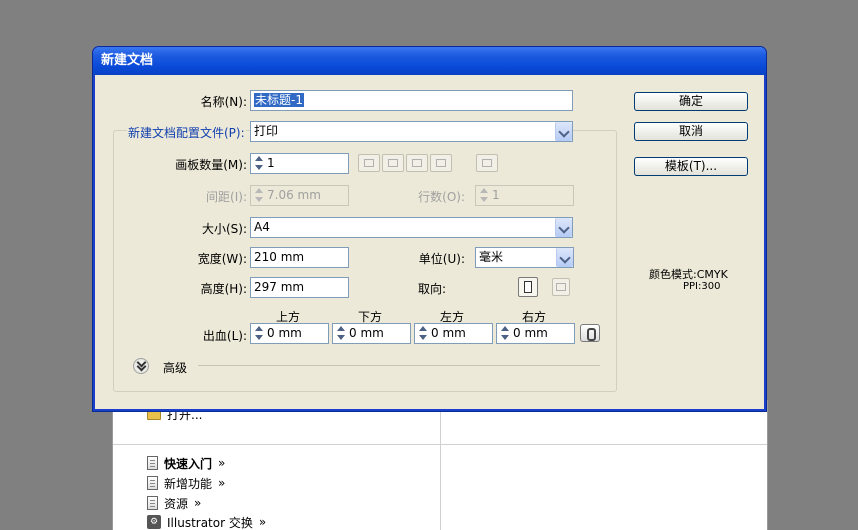 Image resolution: width=858 pixels, height=530 pixels. I want to click on link-icon, so click(590, 333).